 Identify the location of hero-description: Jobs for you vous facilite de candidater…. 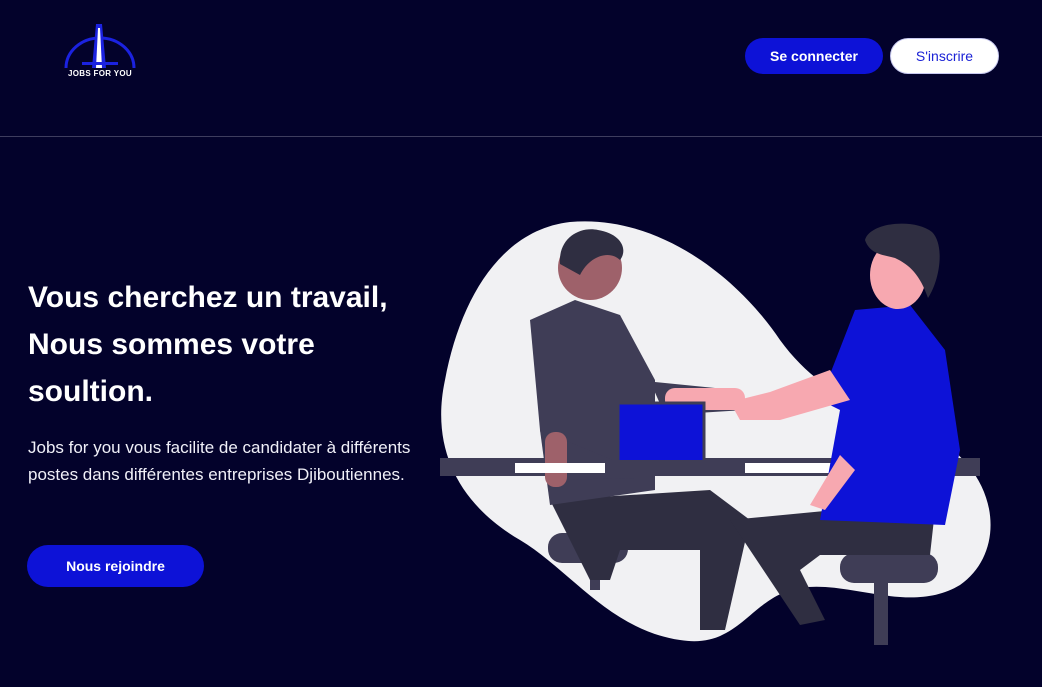
(219, 461).